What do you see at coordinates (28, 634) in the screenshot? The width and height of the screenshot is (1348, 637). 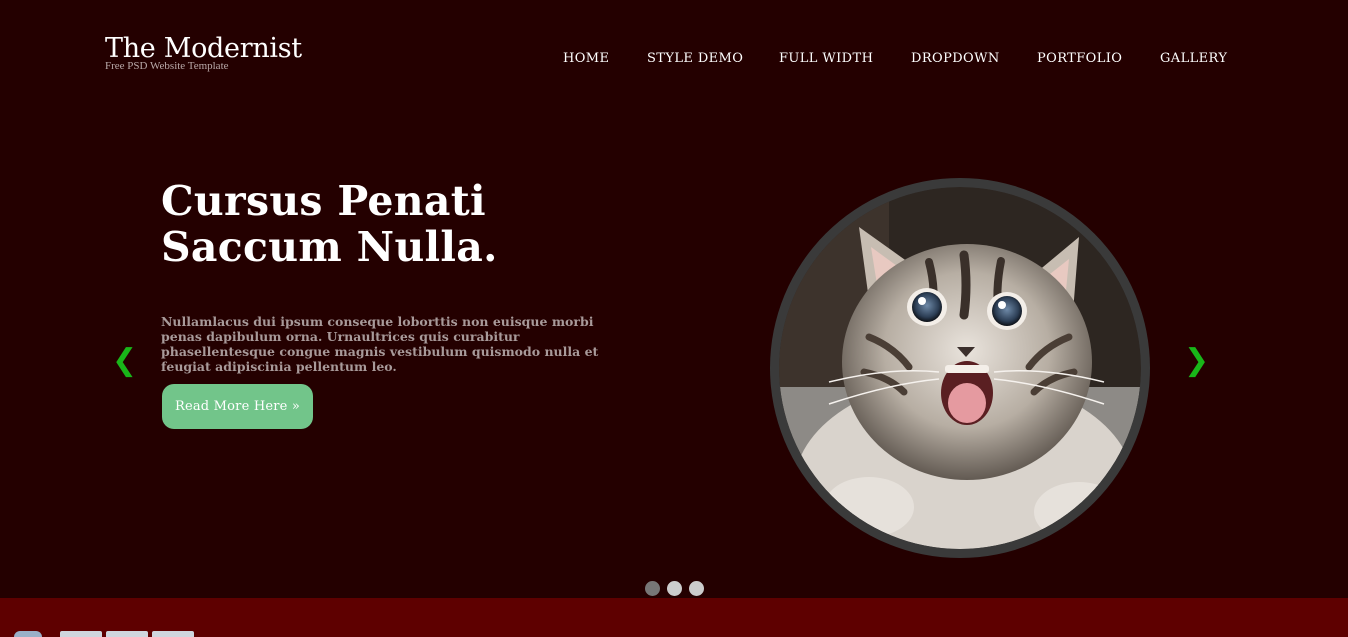 I see `start-orb-icon` at bounding box center [28, 634].